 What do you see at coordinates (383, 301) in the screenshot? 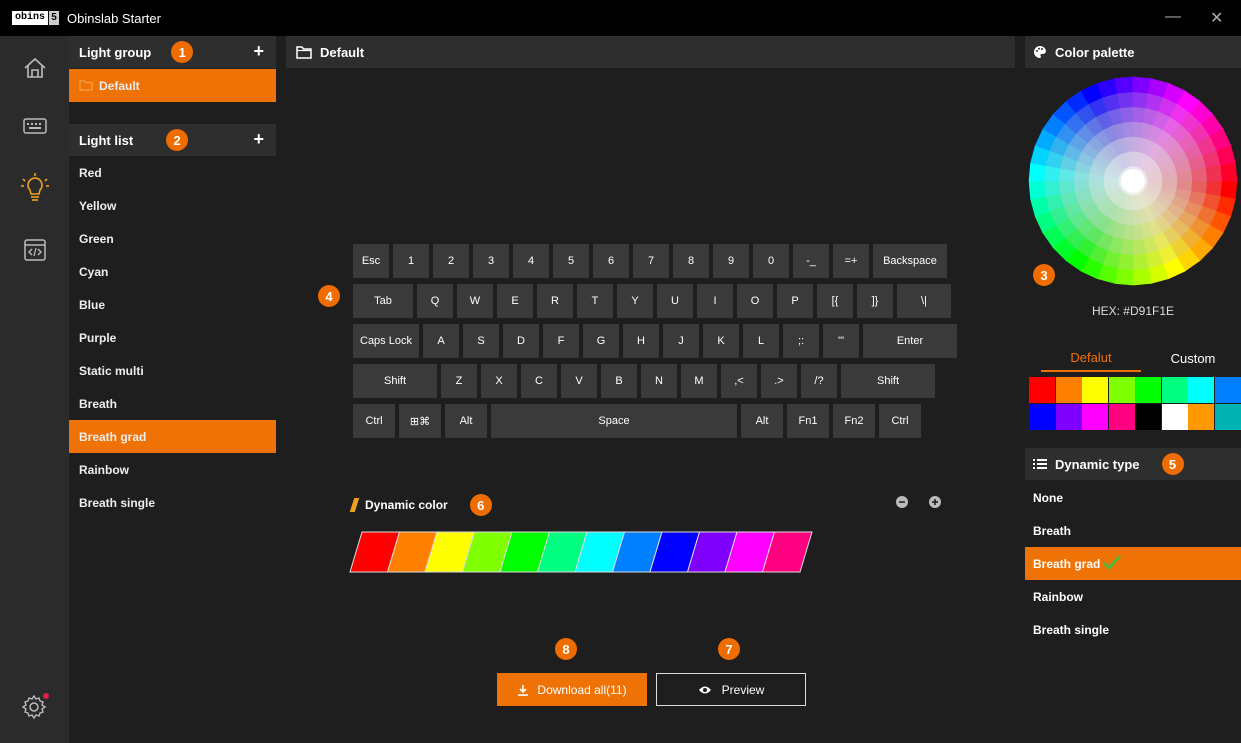
I see `key: Tab` at bounding box center [383, 301].